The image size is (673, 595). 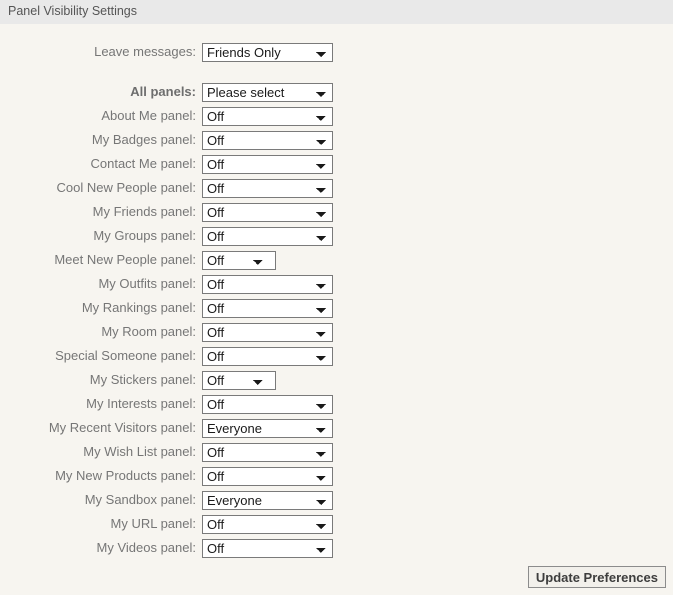 I want to click on select-all-panels: Please selectEveryoneFriends OnlyOff, so click(x=267, y=92).